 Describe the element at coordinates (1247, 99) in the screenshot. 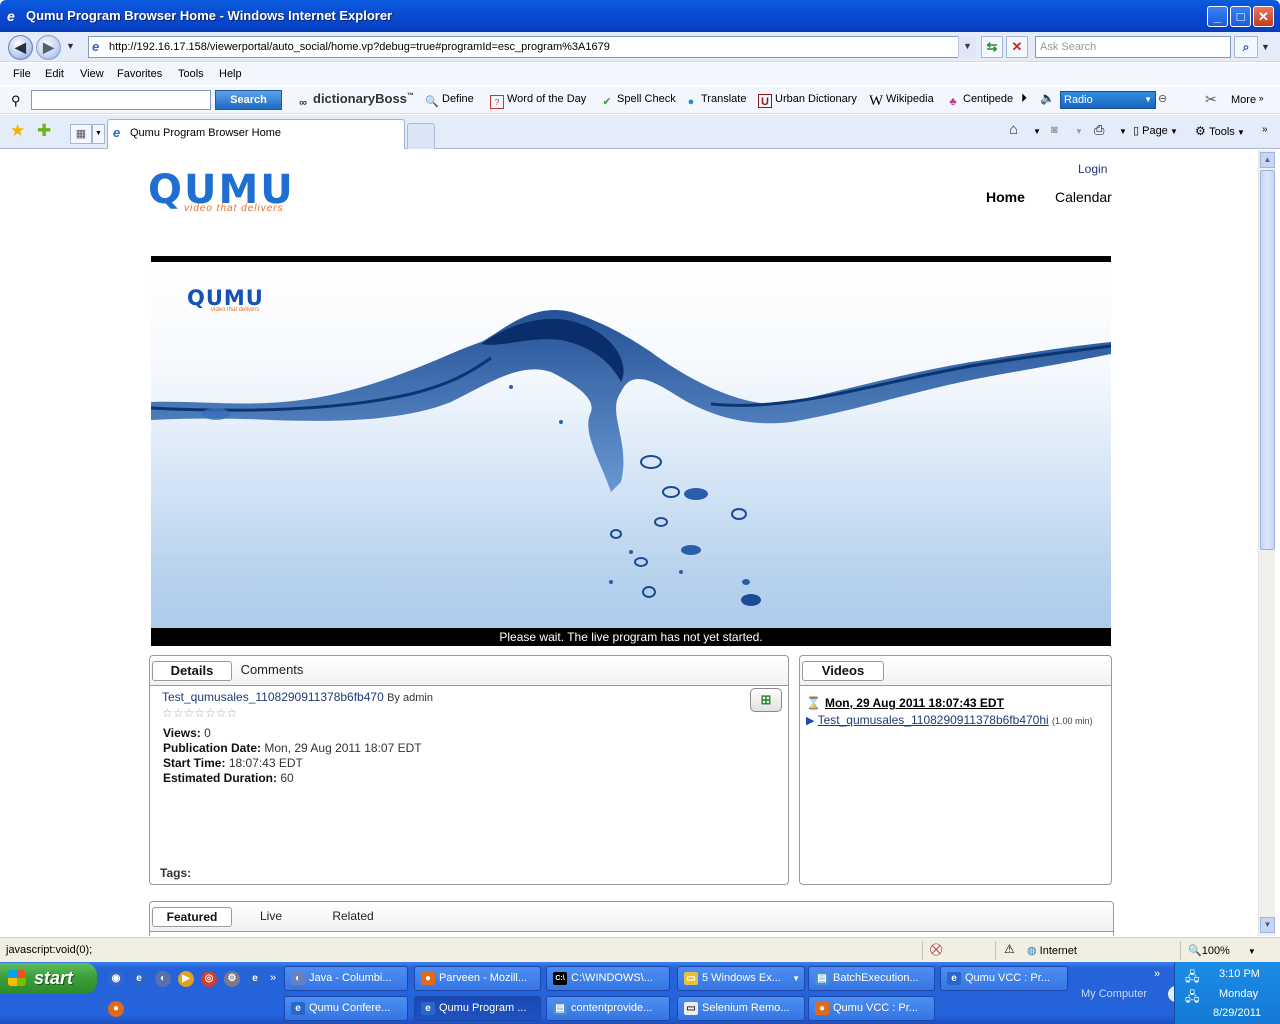

I see `more-button: More »` at that location.